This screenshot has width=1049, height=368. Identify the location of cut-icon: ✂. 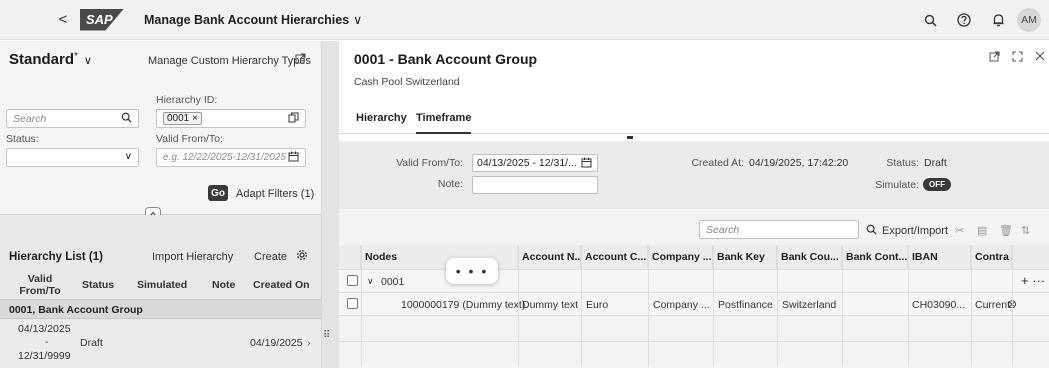
(959, 230).